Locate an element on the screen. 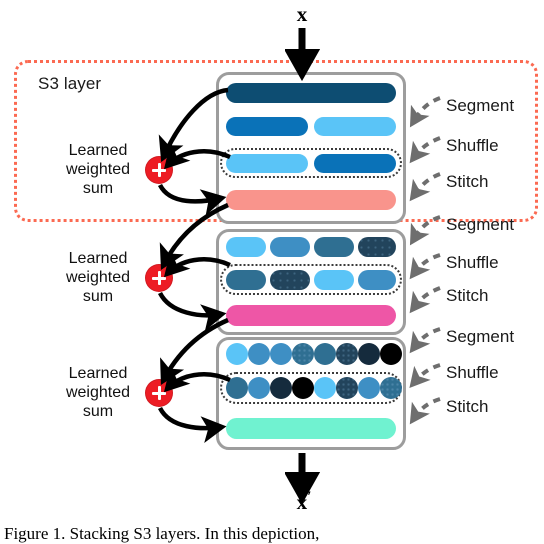 Image resolution: width=544 pixels, height=544 pixels. input-vector-label: x is located at coordinates (302, 14).